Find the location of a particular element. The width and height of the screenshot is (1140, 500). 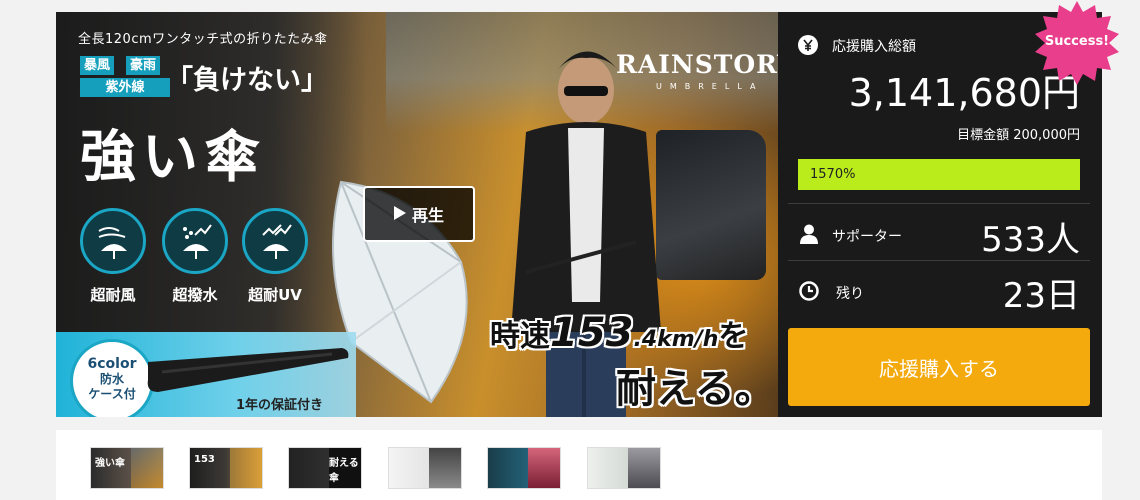

thumbnail-label: 153 is located at coordinates (204, 459).